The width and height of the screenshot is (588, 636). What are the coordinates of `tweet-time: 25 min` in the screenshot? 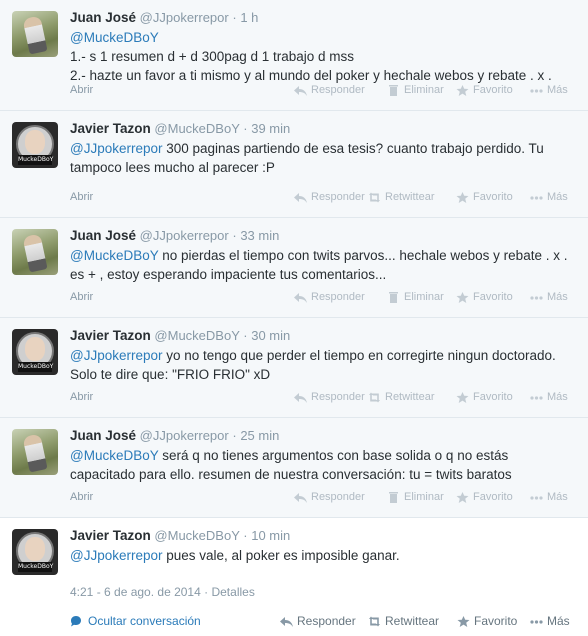 It's located at (259, 435).